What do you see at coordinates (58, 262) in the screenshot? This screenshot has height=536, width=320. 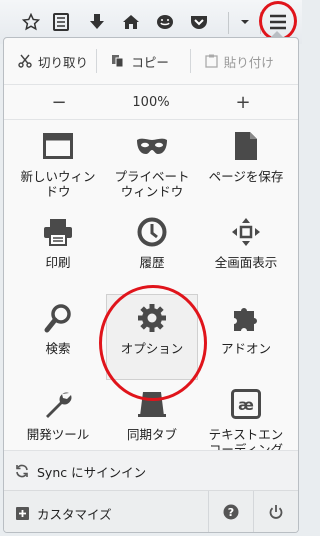 I see `tile-label: 印刷` at bounding box center [58, 262].